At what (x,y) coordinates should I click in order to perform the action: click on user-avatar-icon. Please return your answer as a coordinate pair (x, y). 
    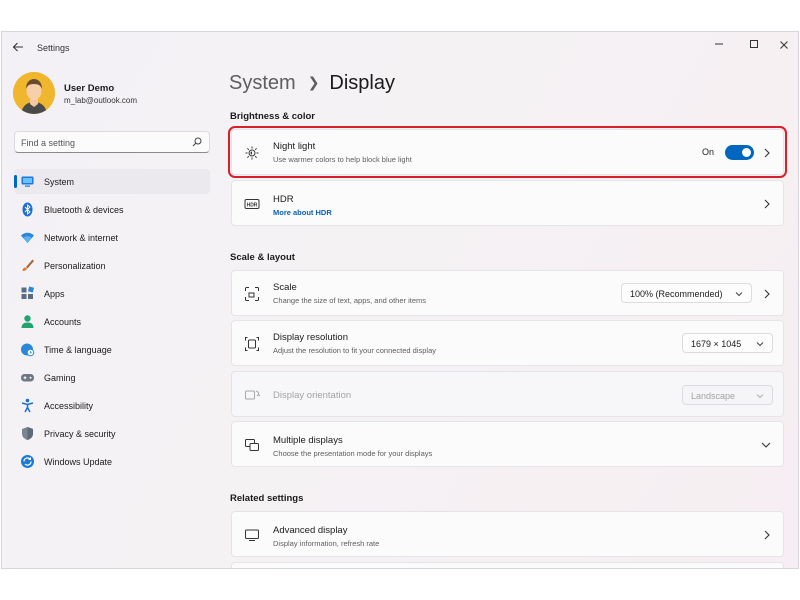
    Looking at the image, I should click on (34, 93).